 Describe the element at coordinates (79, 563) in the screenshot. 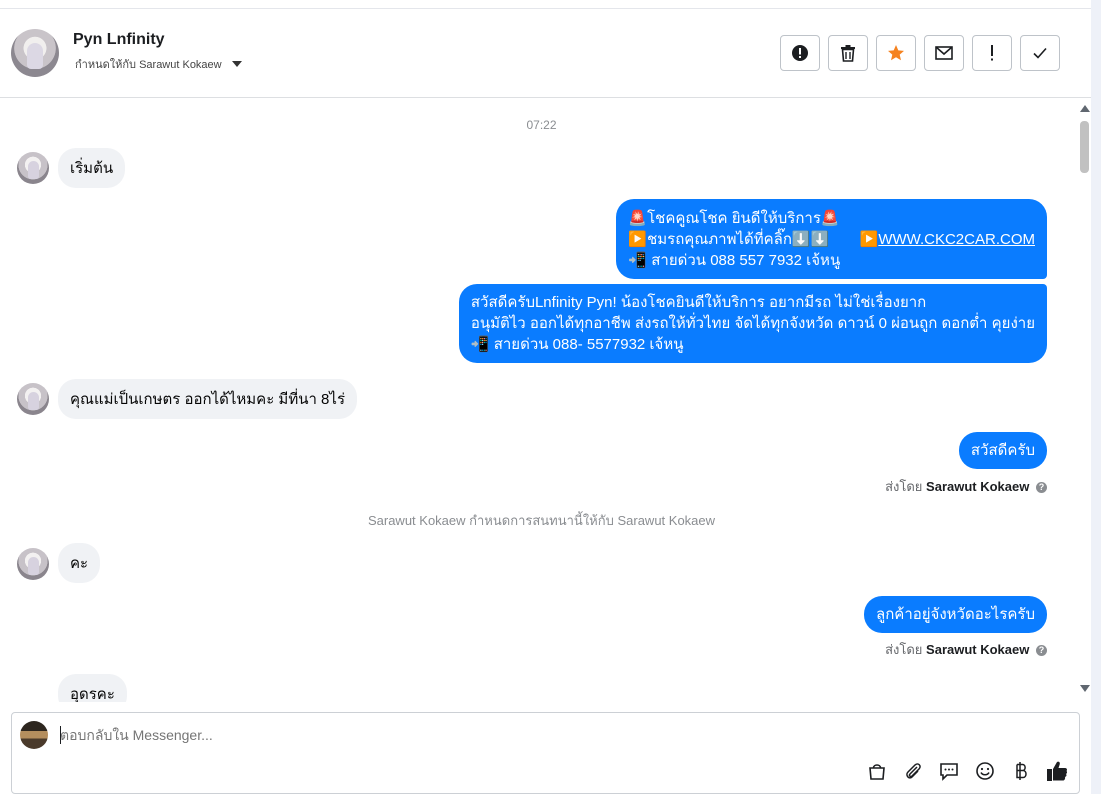

I see `incoming-message: คะ` at that location.